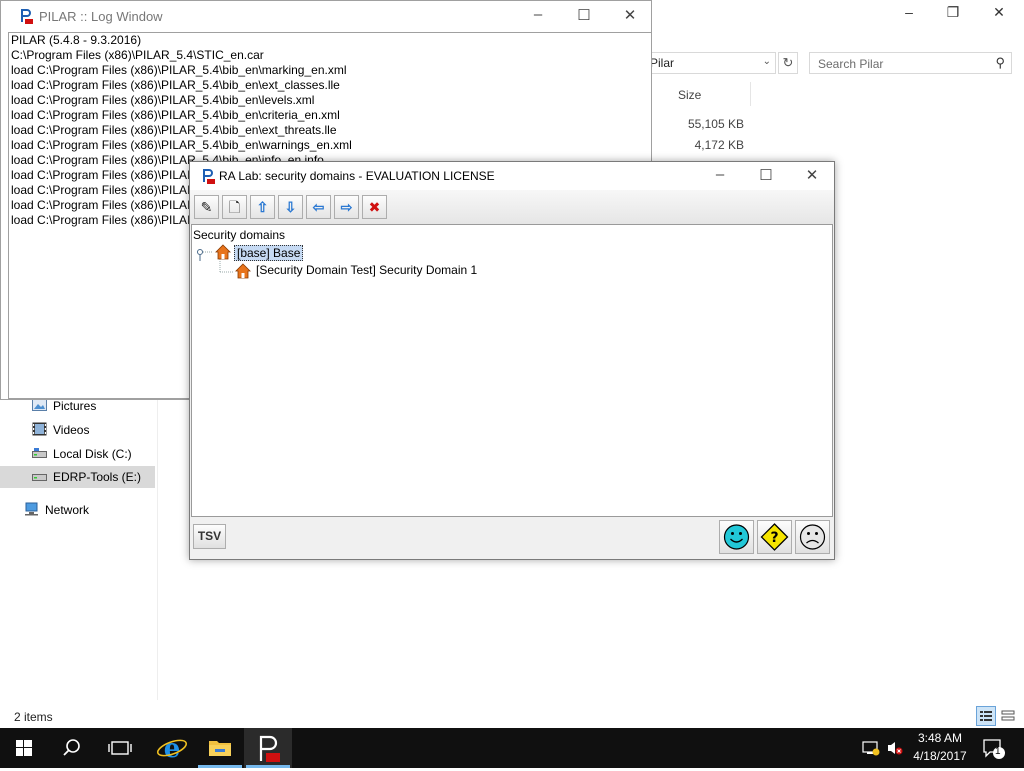 The height and width of the screenshot is (771, 1024). I want to click on arrow-up-icon: ⇧, so click(262, 207).